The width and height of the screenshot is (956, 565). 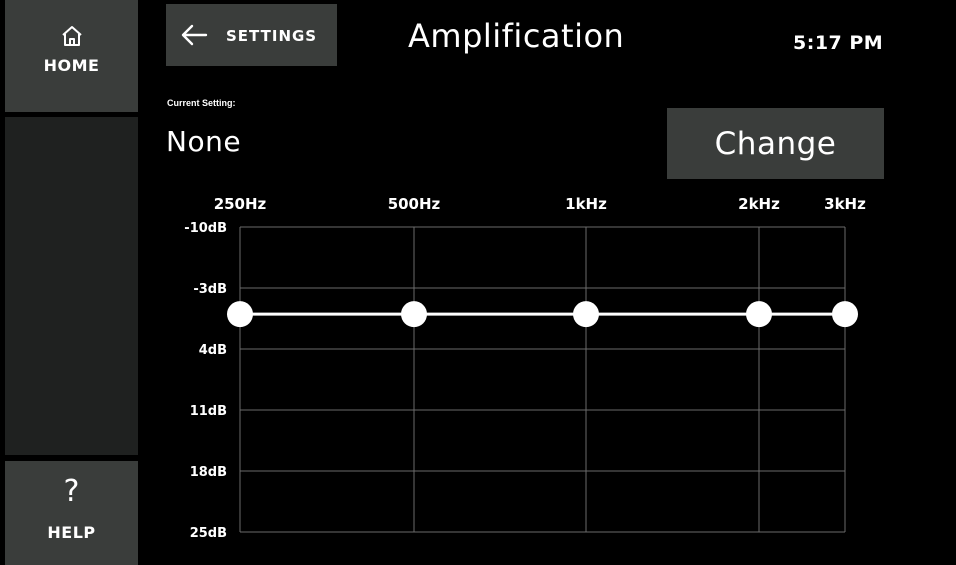 I want to click on y-tick-label: -3dB, so click(x=210, y=289).